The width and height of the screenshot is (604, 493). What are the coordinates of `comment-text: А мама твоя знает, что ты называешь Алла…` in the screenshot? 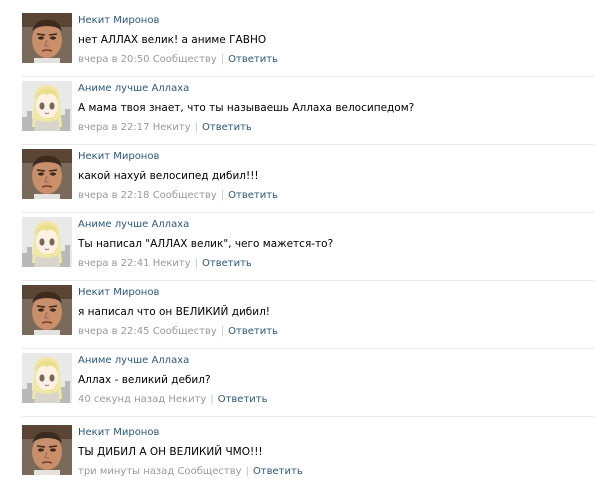 It's located at (246, 108).